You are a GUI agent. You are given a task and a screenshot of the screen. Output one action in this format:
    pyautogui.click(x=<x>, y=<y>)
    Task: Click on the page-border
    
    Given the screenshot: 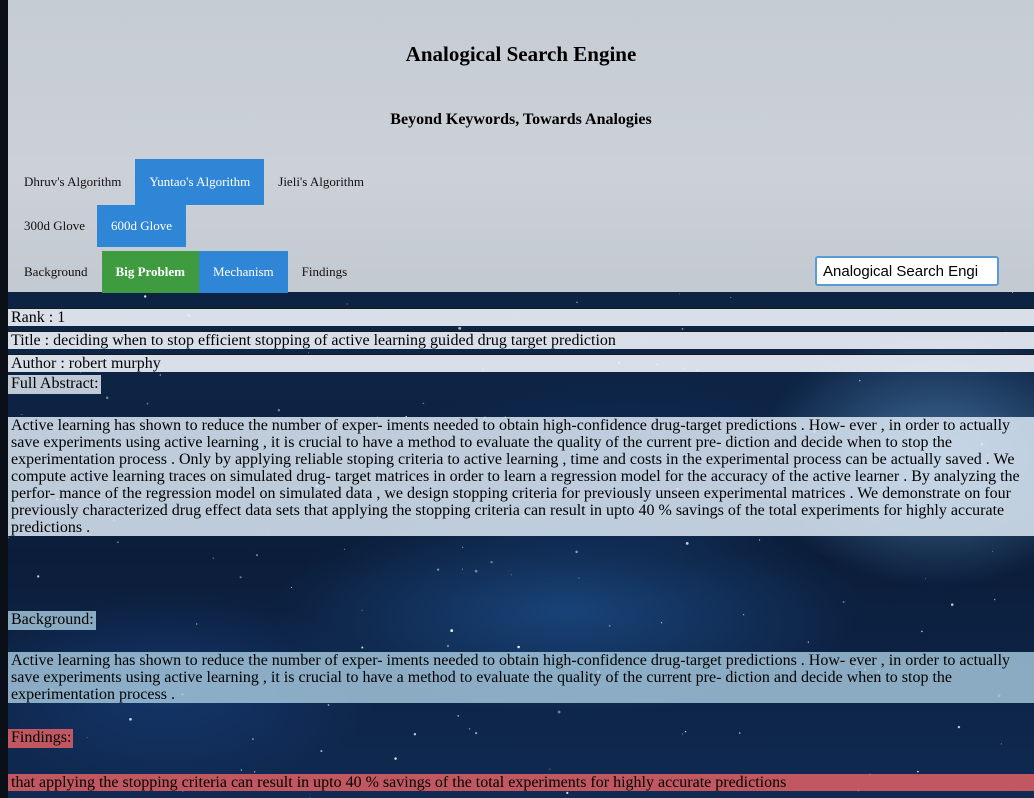 What is the action you would take?
    pyautogui.click(x=4, y=399)
    